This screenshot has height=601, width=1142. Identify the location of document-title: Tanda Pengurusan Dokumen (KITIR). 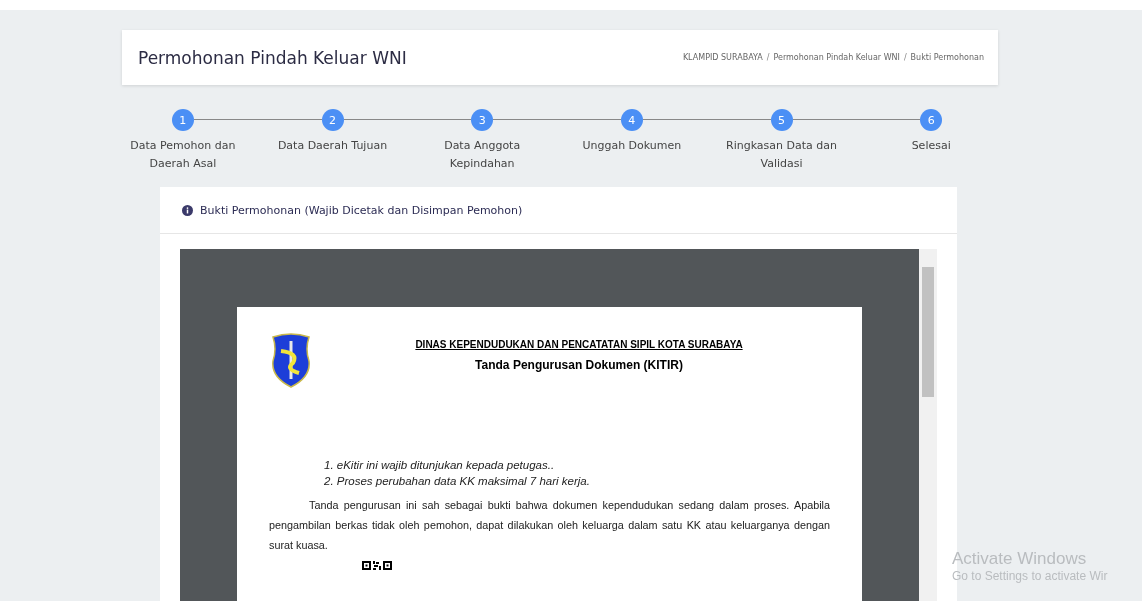
(579, 365).